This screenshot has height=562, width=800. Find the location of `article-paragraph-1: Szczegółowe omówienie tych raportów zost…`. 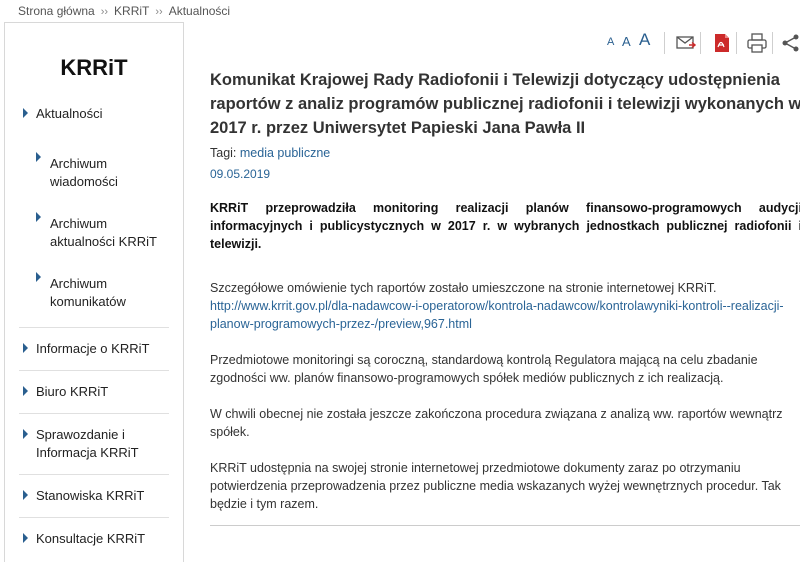

article-paragraph-1: Szczegółowe omówienie tych raportów zost… is located at coordinates (500, 306).